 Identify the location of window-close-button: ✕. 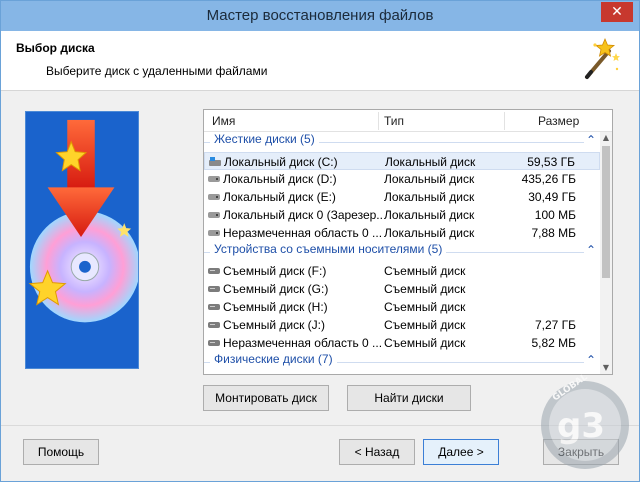
(617, 12).